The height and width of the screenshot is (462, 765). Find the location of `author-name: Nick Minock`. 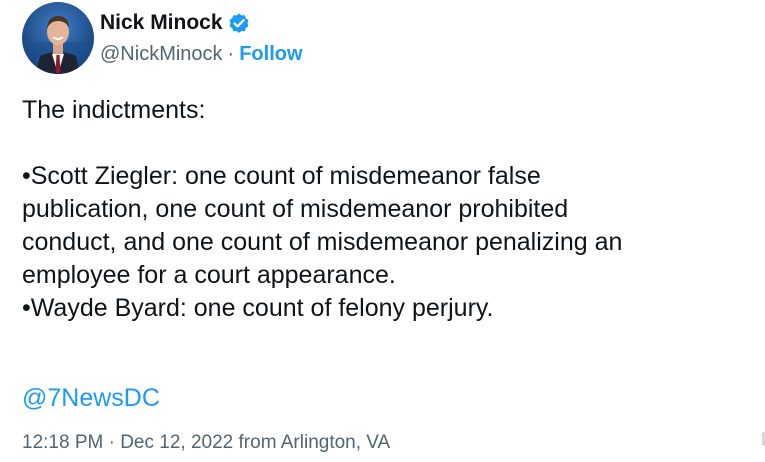

author-name: Nick Minock is located at coordinates (161, 23).